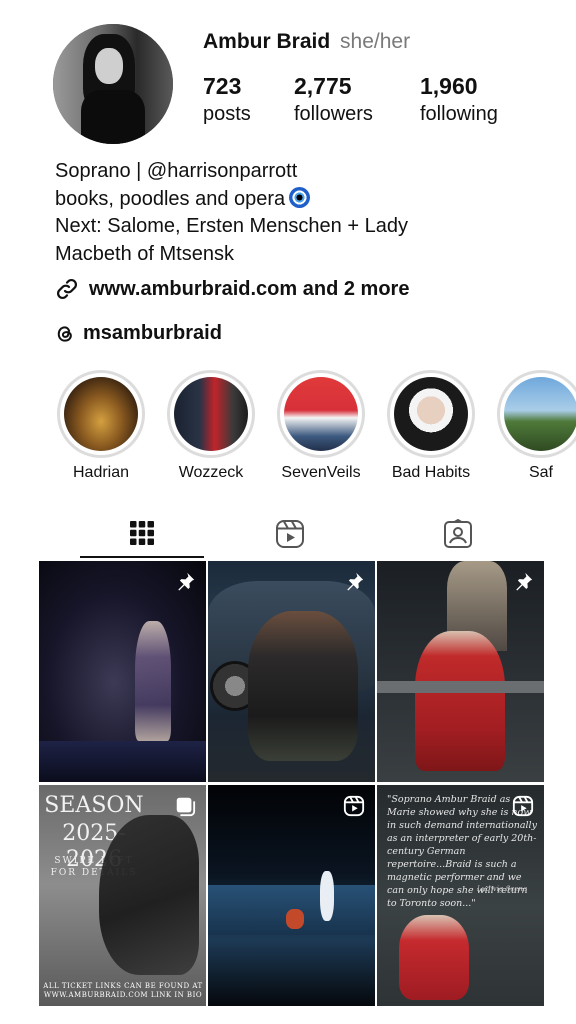  Describe the element at coordinates (434, 957) in the screenshot. I see `red-dress-figure` at that location.